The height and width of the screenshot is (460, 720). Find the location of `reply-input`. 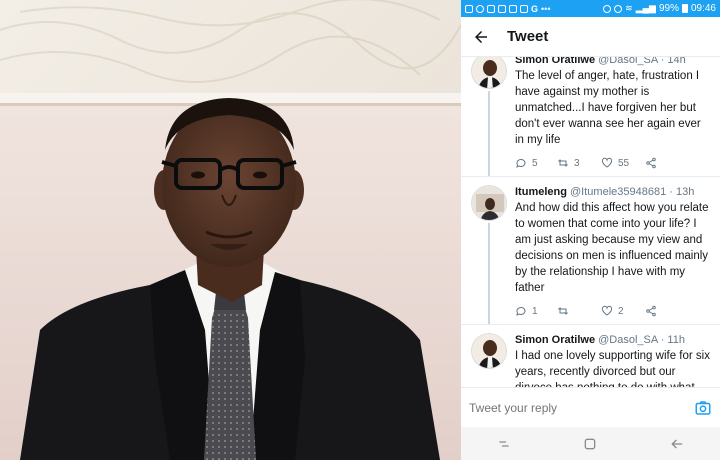

reply-input is located at coordinates (581, 407).